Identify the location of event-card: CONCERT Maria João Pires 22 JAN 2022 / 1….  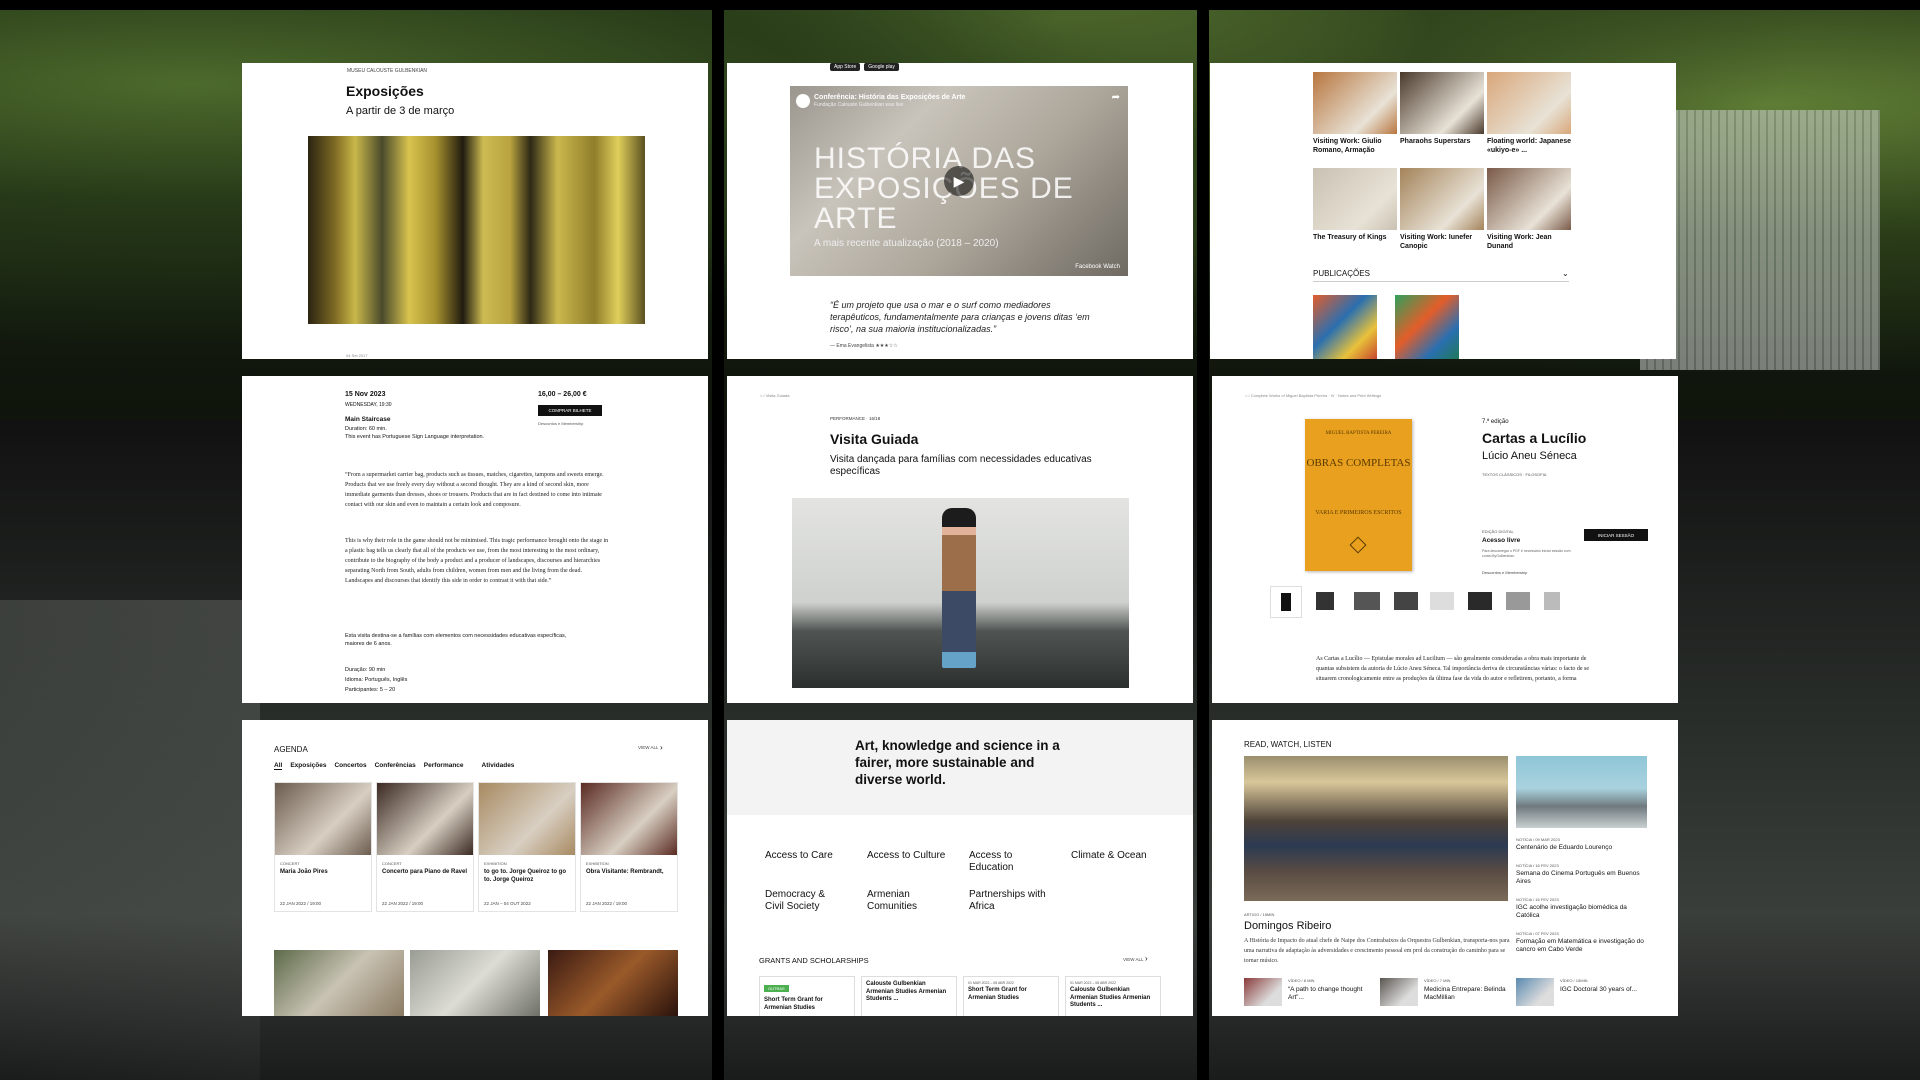
(323, 847).